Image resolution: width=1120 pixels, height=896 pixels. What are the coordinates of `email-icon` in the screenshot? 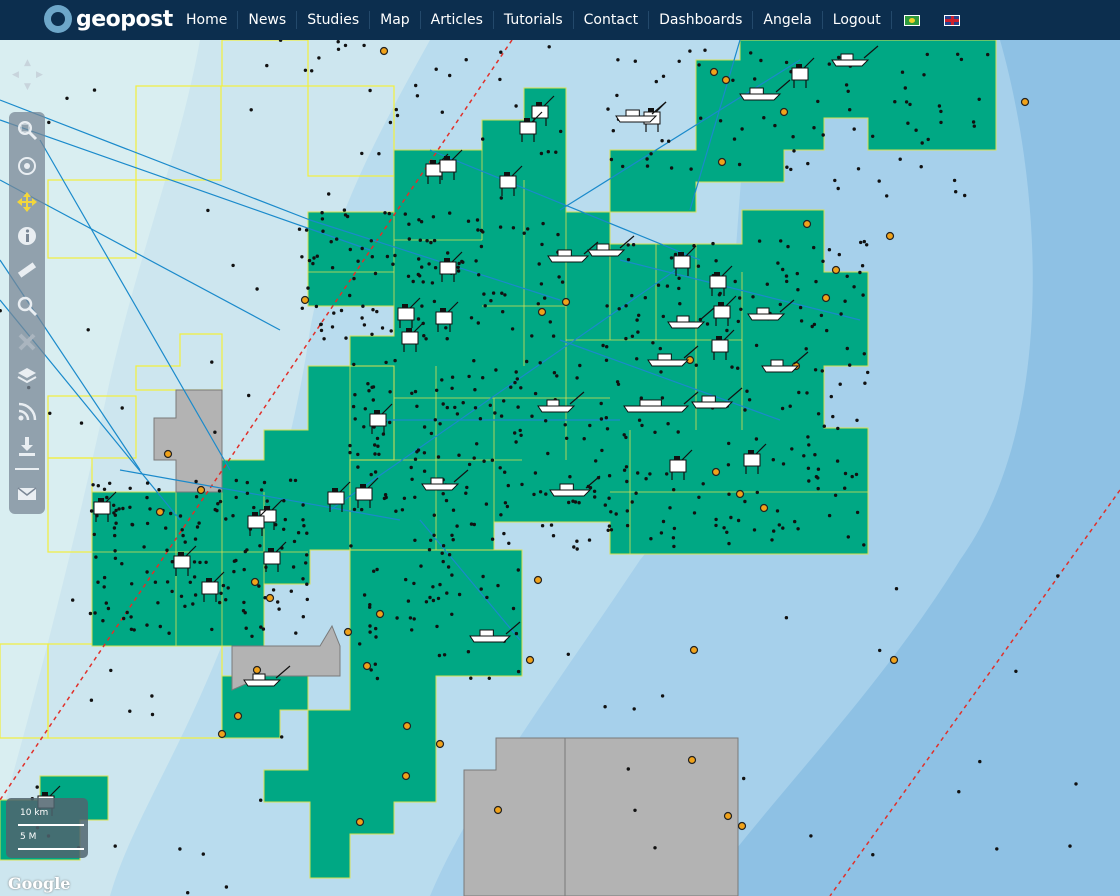 It's located at (27, 494).